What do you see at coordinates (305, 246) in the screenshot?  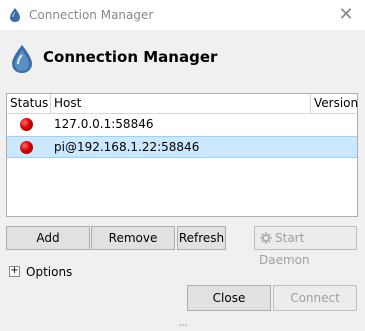 I see `start-daemon-button: Start Daemon` at bounding box center [305, 246].